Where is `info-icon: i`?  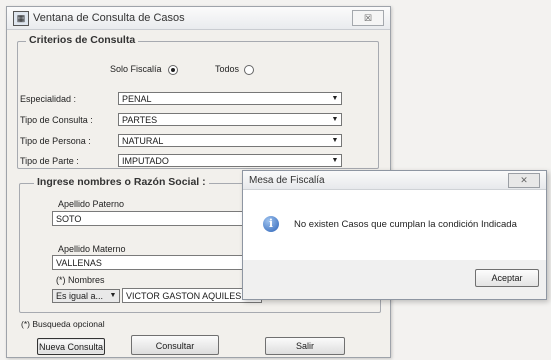
info-icon: i is located at coordinates (271, 224).